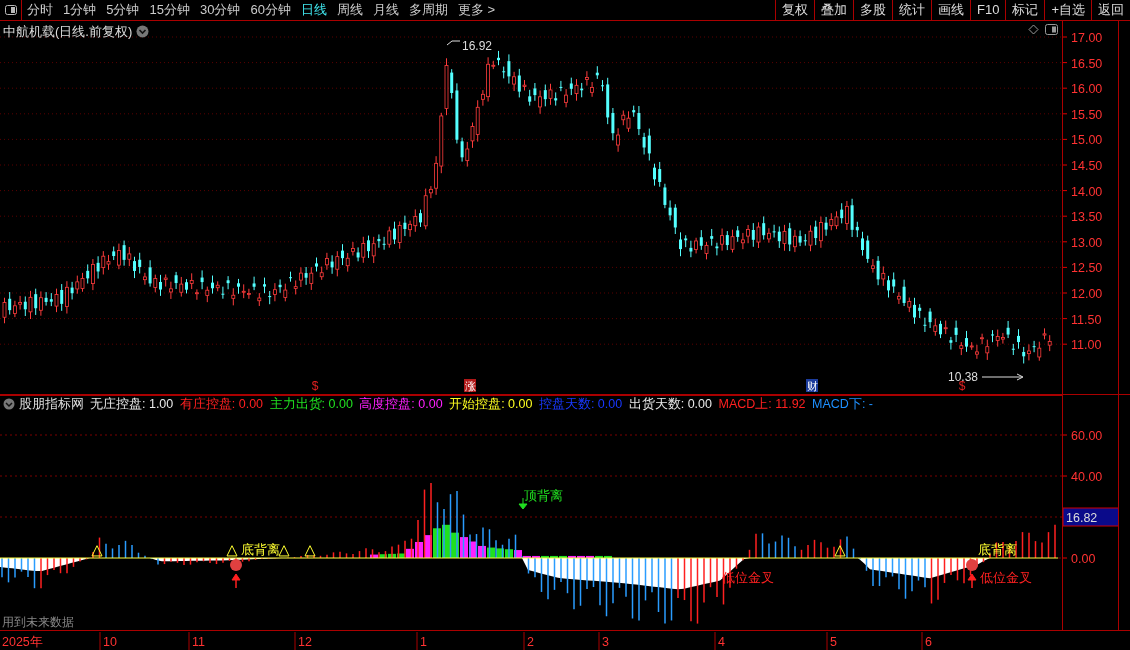 The width and height of the screenshot is (1130, 650). What do you see at coordinates (794, 10) in the screenshot?
I see `toolbar-button: 复权` at bounding box center [794, 10].